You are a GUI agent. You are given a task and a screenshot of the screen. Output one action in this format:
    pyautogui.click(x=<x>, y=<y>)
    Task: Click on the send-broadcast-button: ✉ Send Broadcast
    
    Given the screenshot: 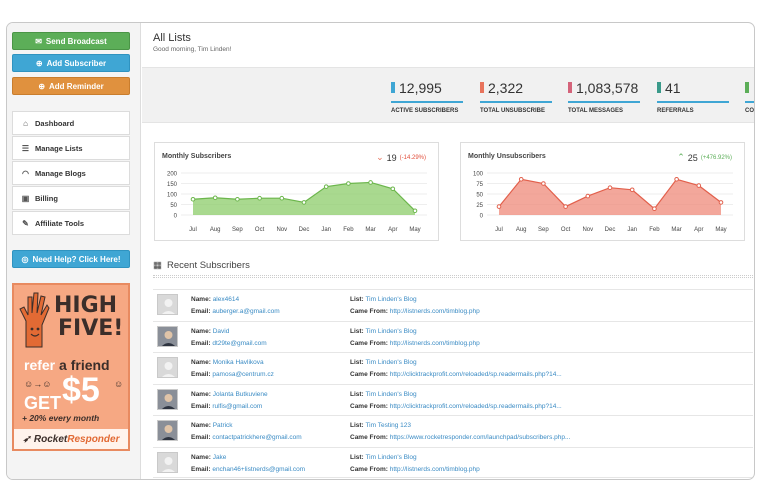 What is the action you would take?
    pyautogui.click(x=71, y=41)
    